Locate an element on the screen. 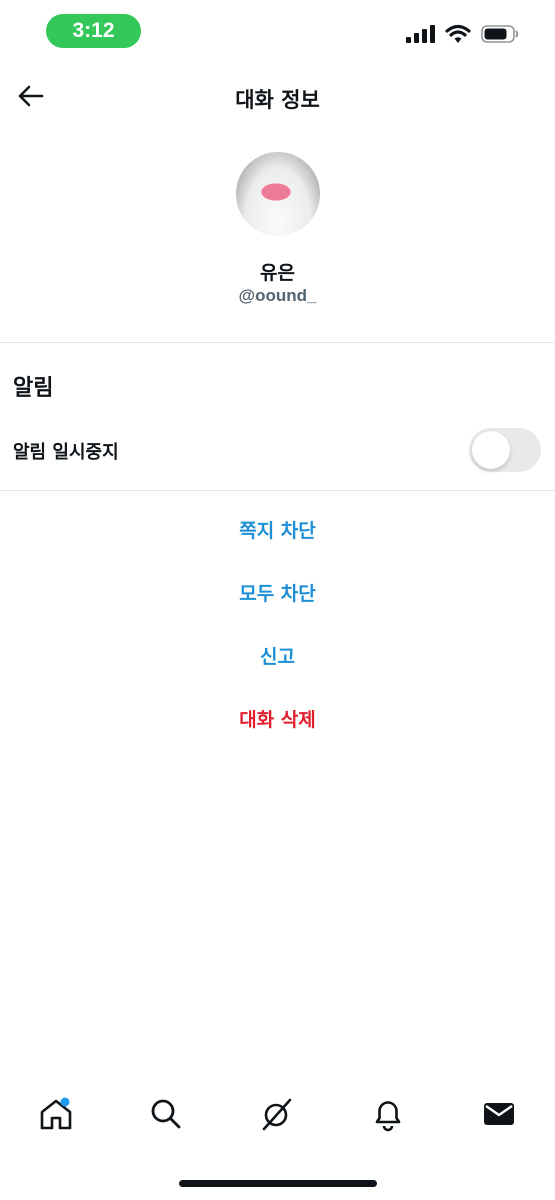  tab-notifications is located at coordinates (388, 1116).